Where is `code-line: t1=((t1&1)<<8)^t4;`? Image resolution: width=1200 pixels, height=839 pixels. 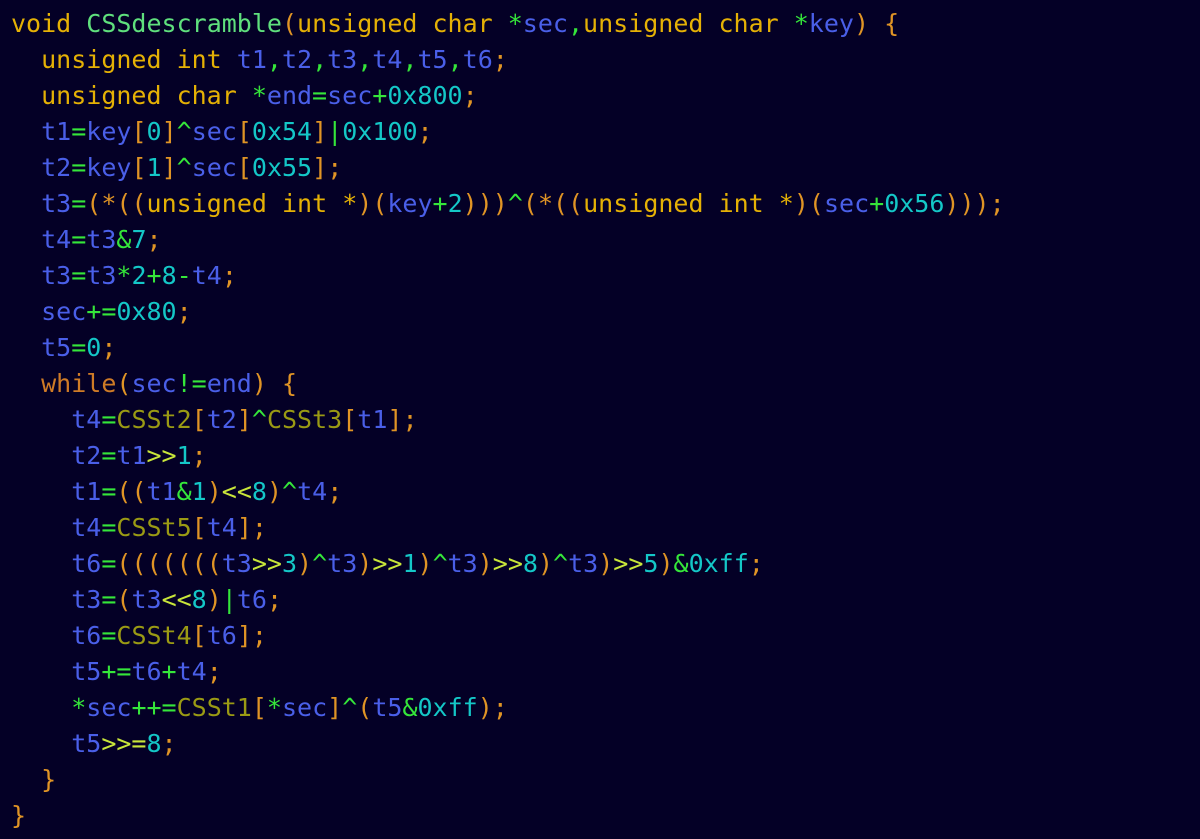 code-line: t1=((t1&1)<<8)^t4; is located at coordinates (605, 492).